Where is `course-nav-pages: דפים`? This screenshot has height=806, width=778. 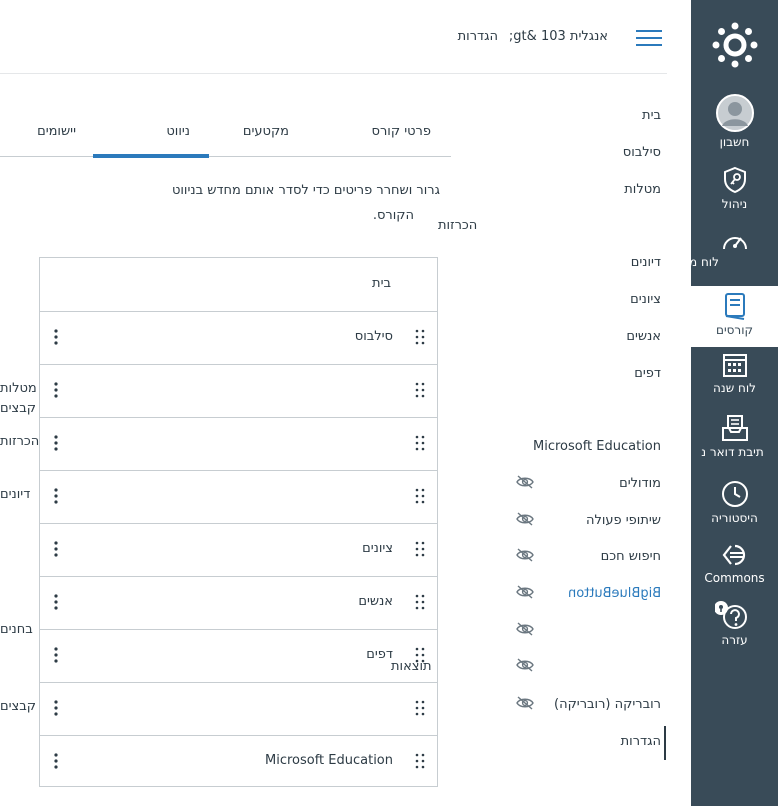 course-nav-pages: דפים is located at coordinates (647, 373).